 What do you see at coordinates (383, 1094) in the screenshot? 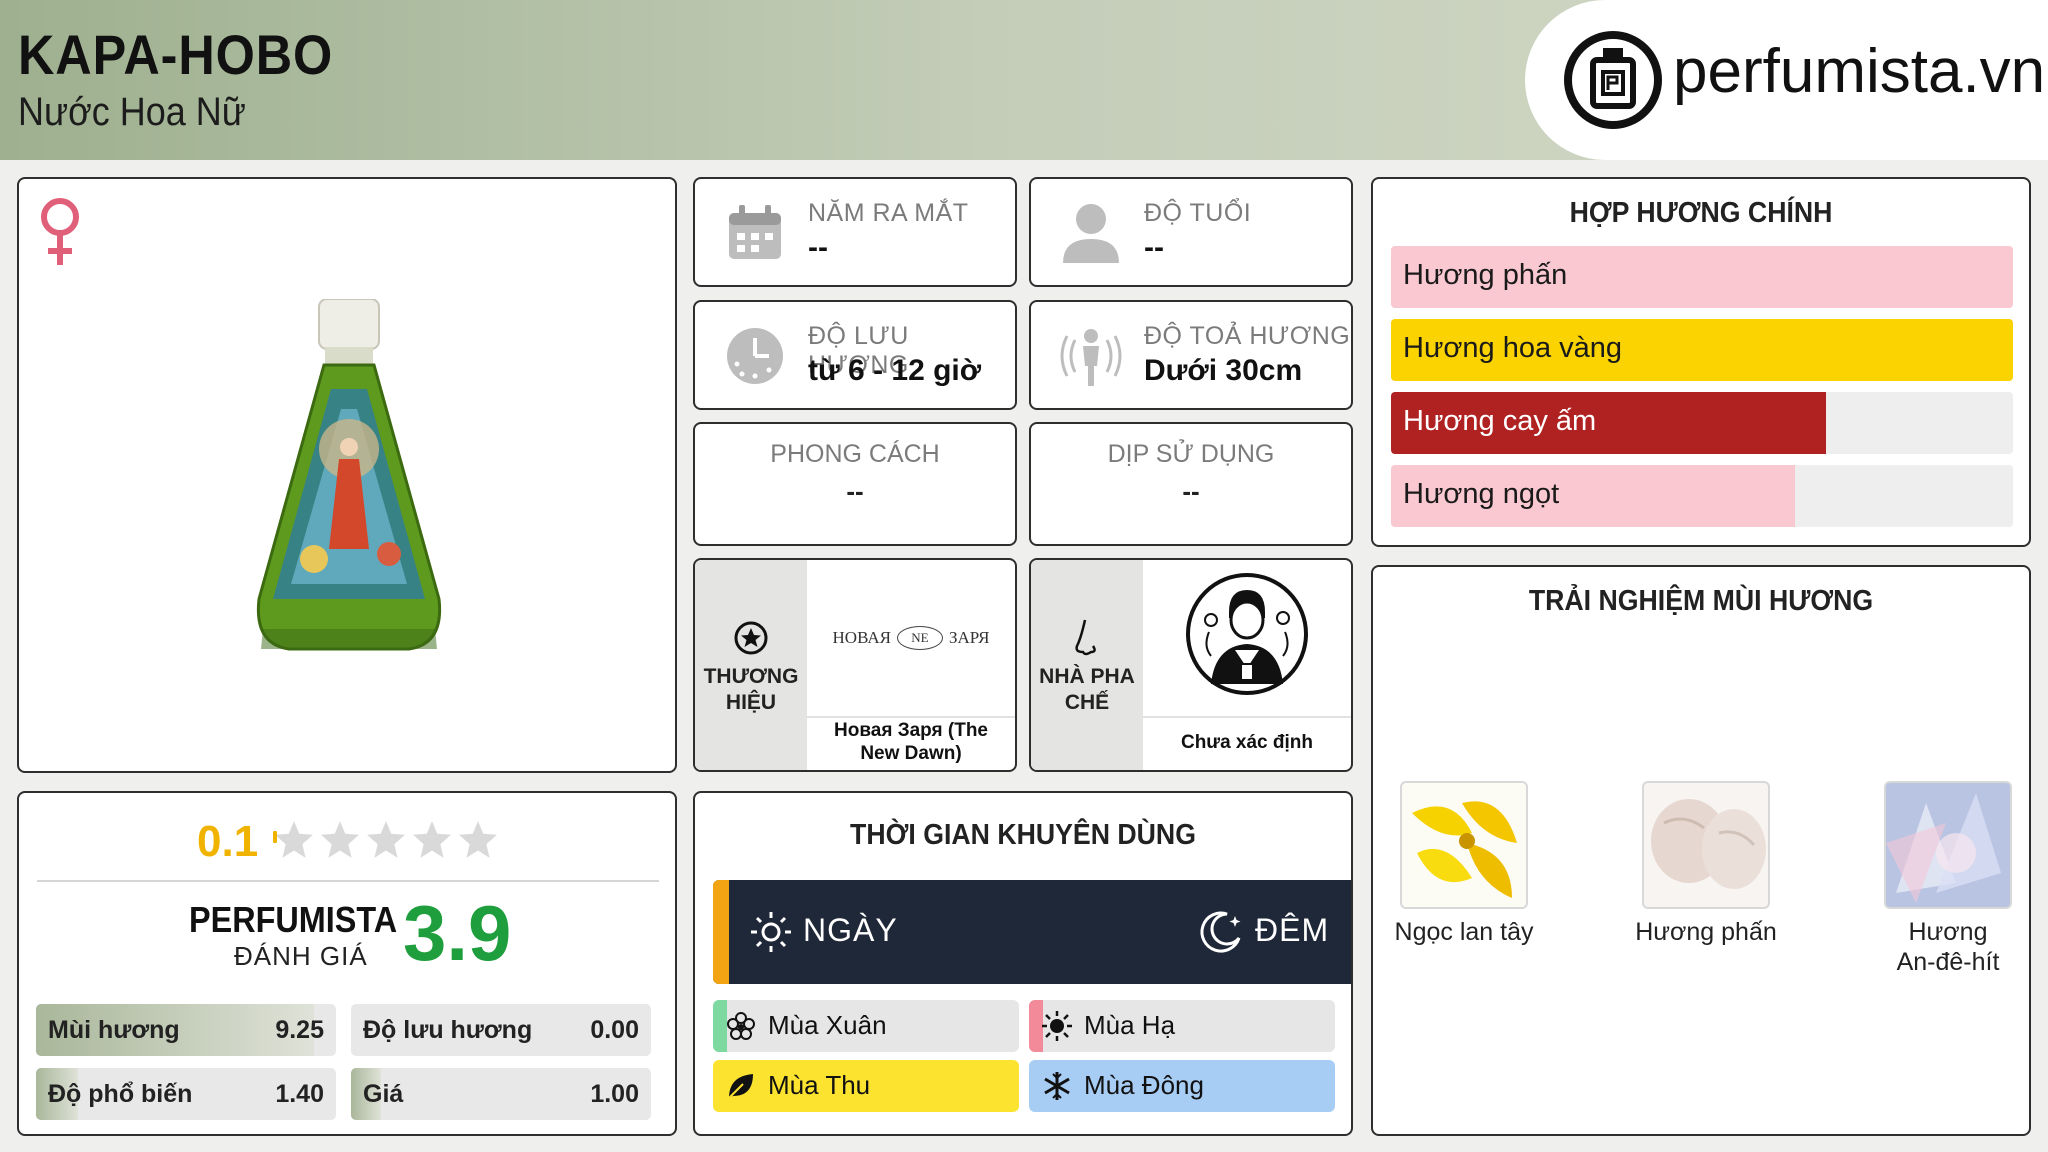
I see `score-label: Giá` at bounding box center [383, 1094].